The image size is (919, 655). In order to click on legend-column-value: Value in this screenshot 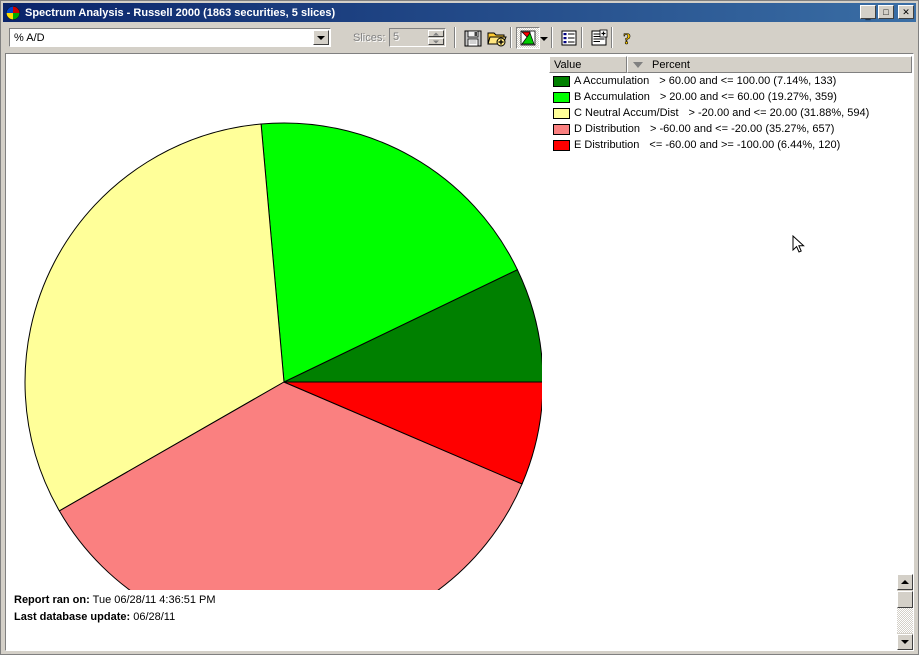, I will do `click(588, 64)`.